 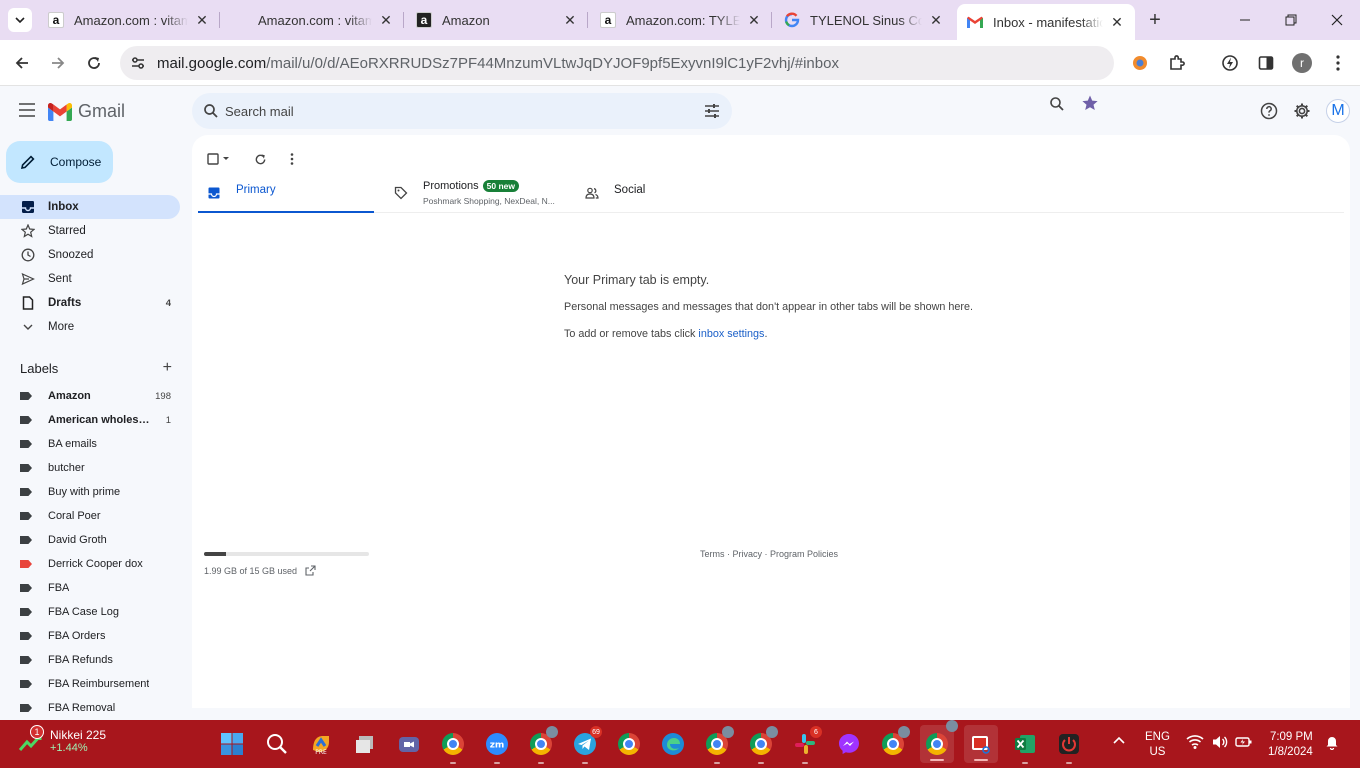 What do you see at coordinates (211, 111) in the screenshot?
I see `search-icon` at bounding box center [211, 111].